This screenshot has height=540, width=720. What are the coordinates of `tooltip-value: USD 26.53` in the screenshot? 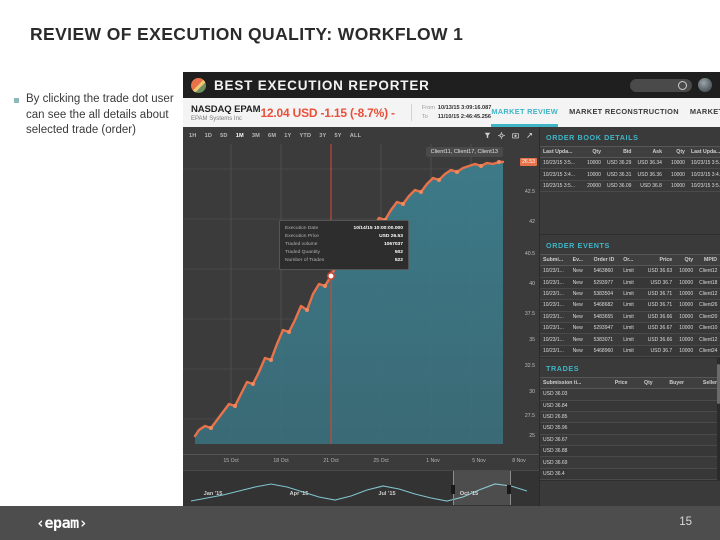 It's located at (391, 236).